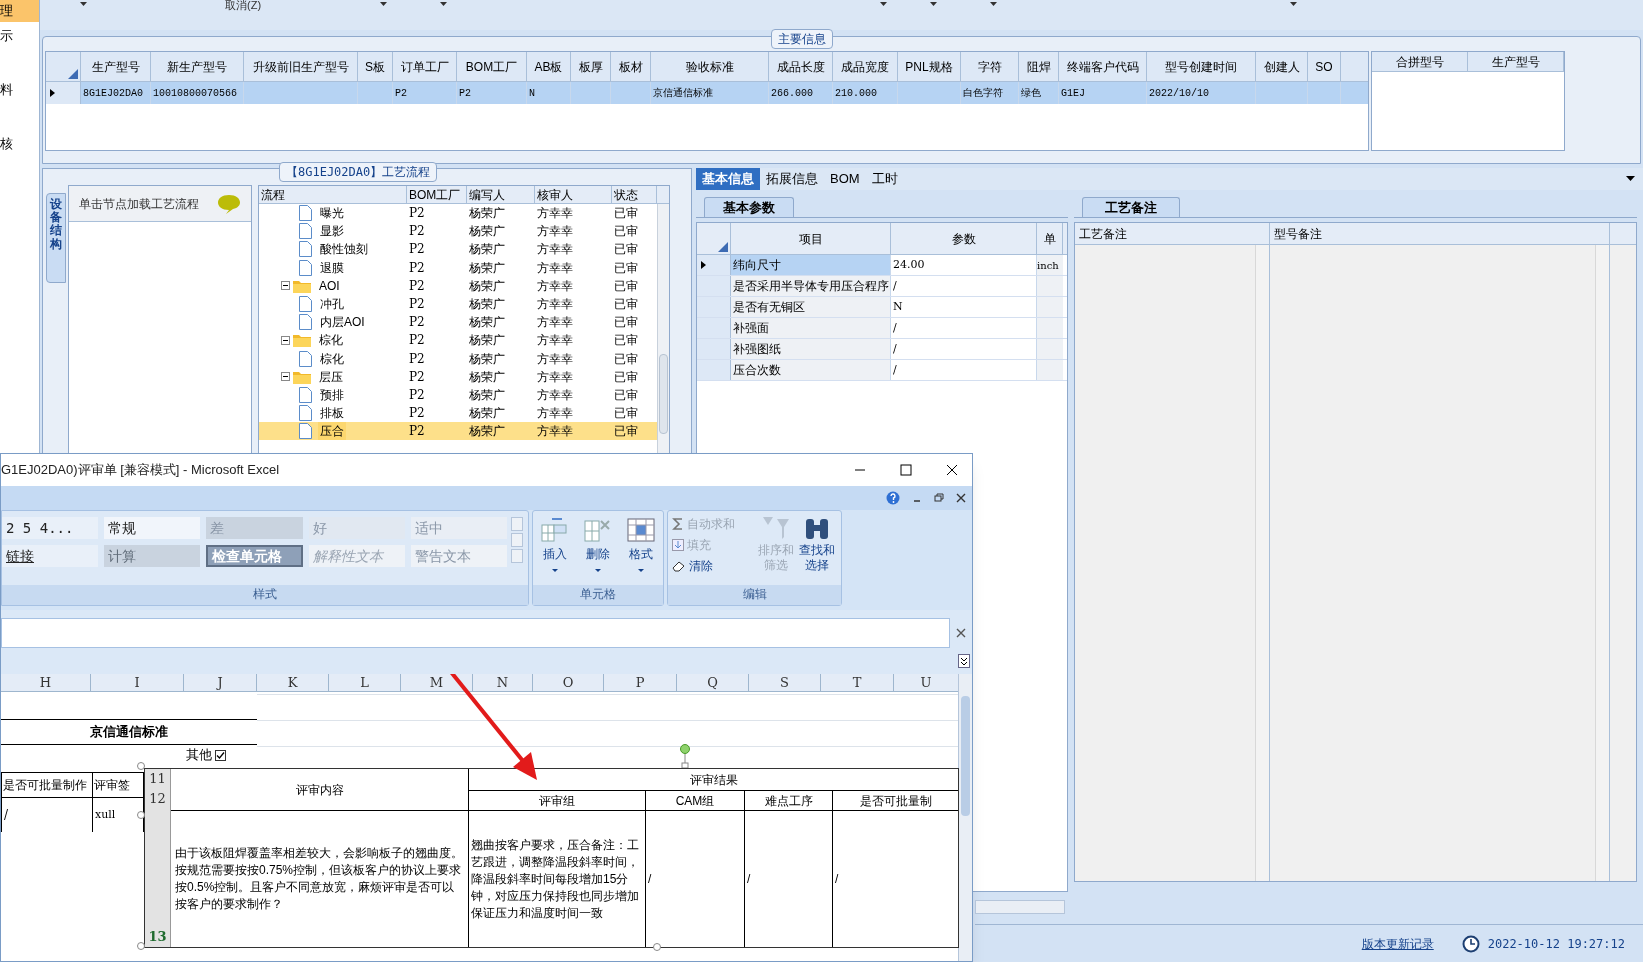 The image size is (1643, 962). What do you see at coordinates (1420, 61) in the screenshot?
I see `column-header: 合拼型号` at bounding box center [1420, 61].